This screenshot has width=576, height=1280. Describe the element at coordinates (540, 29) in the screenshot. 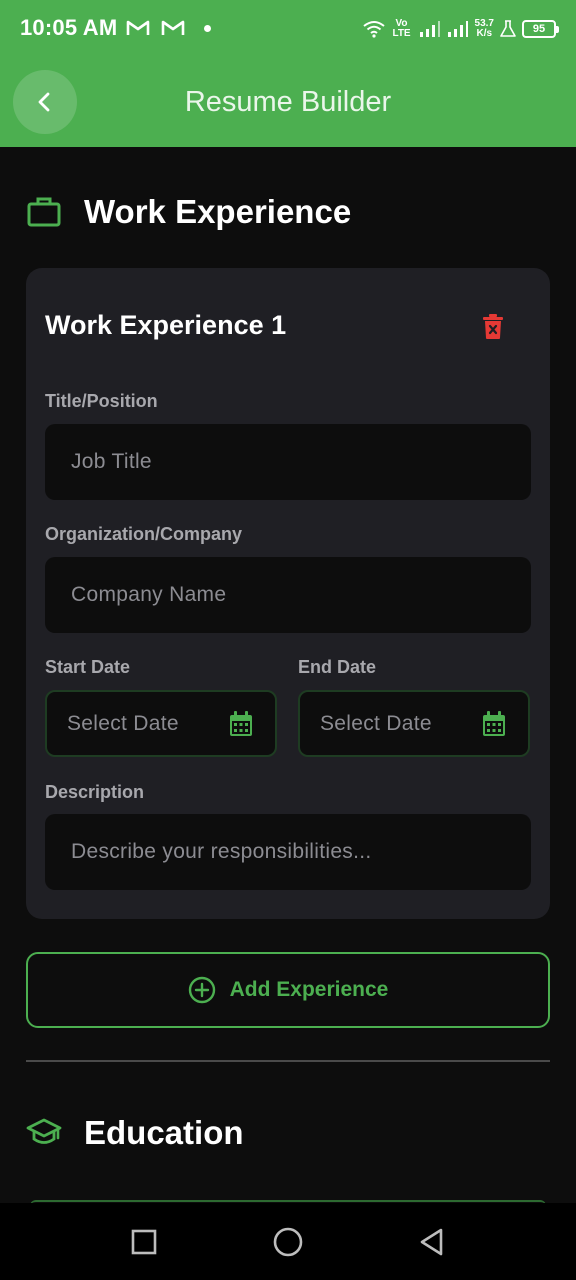

I see `battery-icon: 95` at that location.